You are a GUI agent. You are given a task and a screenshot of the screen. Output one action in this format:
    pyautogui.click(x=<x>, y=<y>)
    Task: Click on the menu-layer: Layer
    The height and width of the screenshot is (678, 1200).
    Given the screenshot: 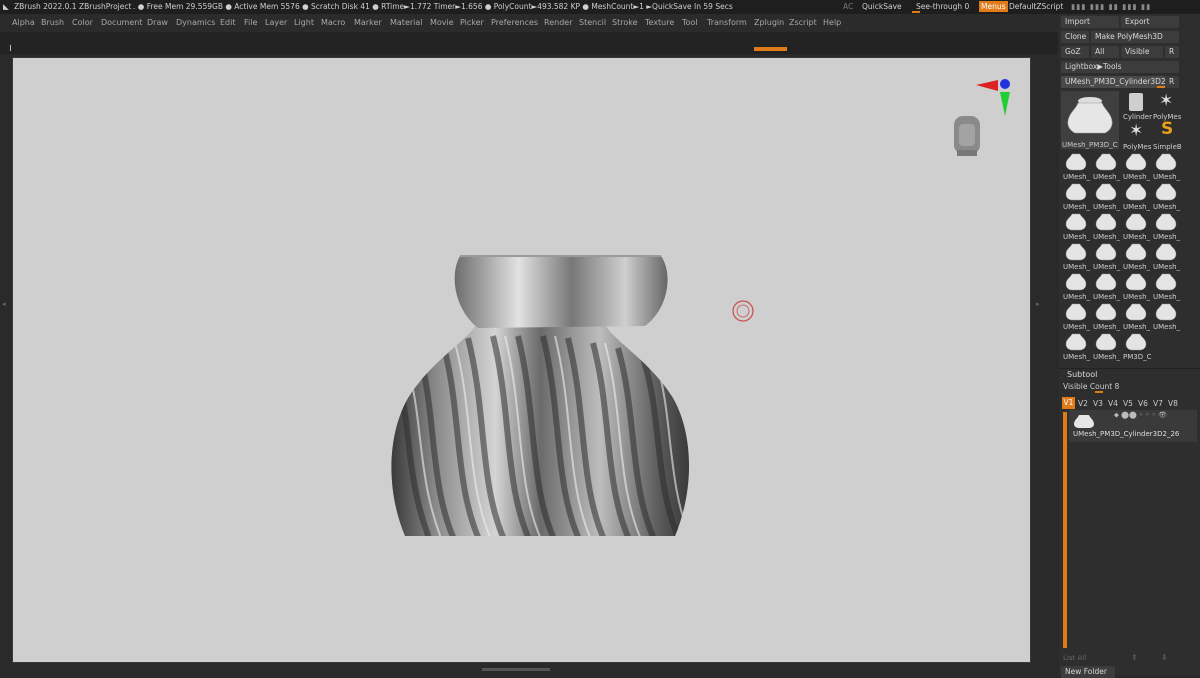 What is the action you would take?
    pyautogui.click(x=276, y=22)
    